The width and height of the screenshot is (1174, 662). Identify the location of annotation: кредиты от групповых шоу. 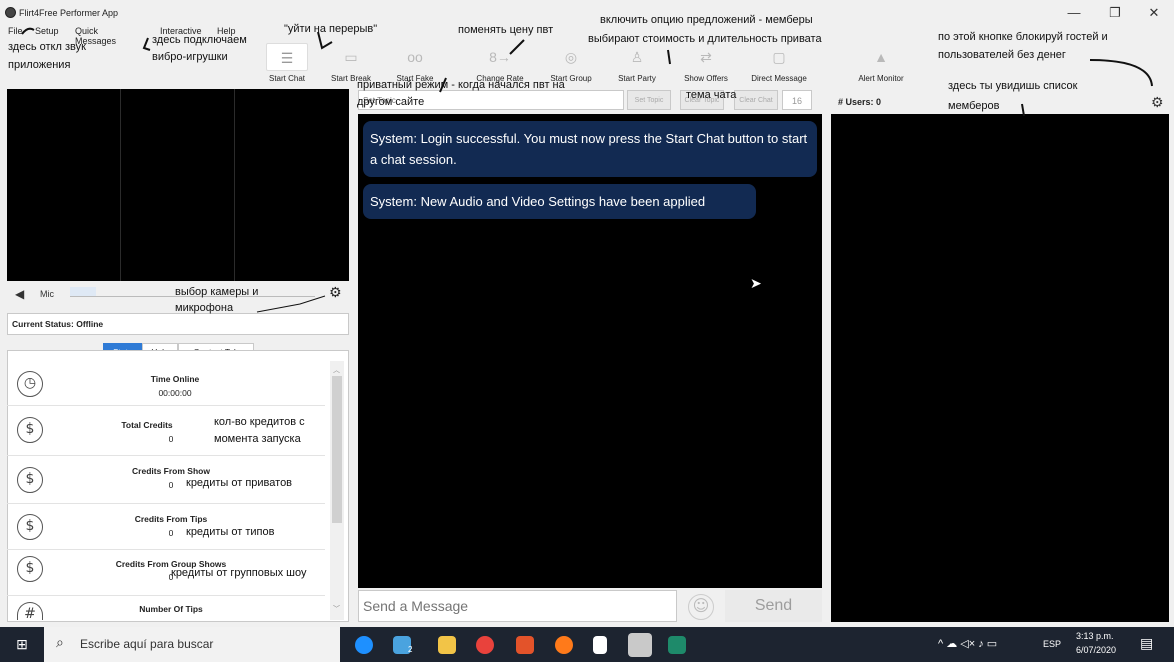
(239, 573).